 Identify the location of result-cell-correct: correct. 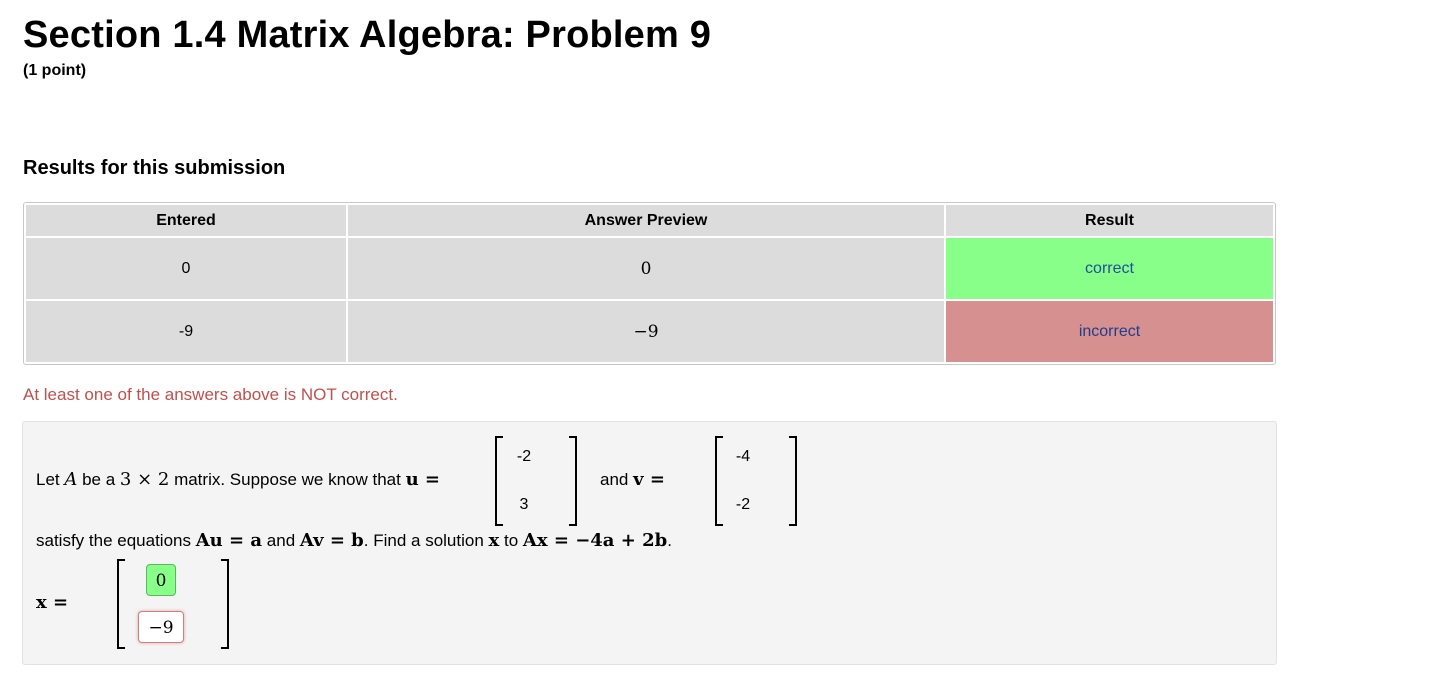
(1109, 268).